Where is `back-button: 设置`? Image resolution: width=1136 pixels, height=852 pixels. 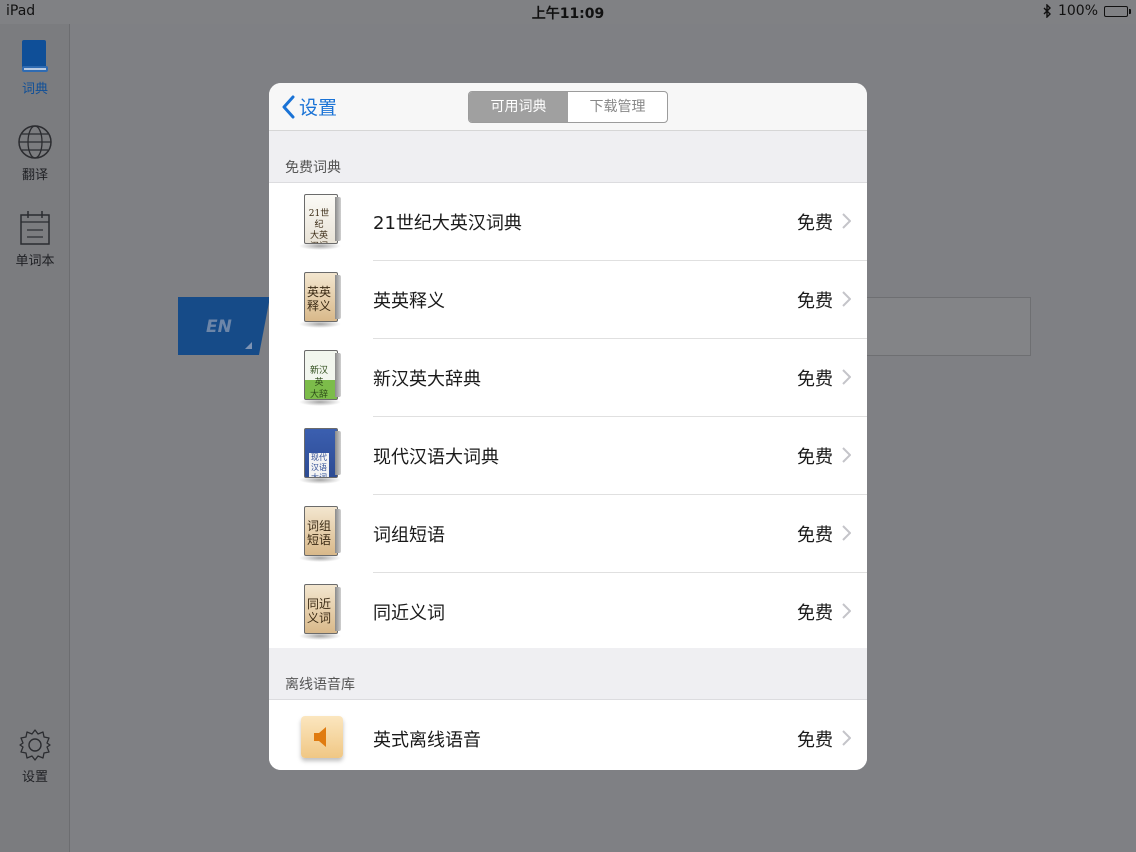
back-button: 设置 is located at coordinates (309, 106).